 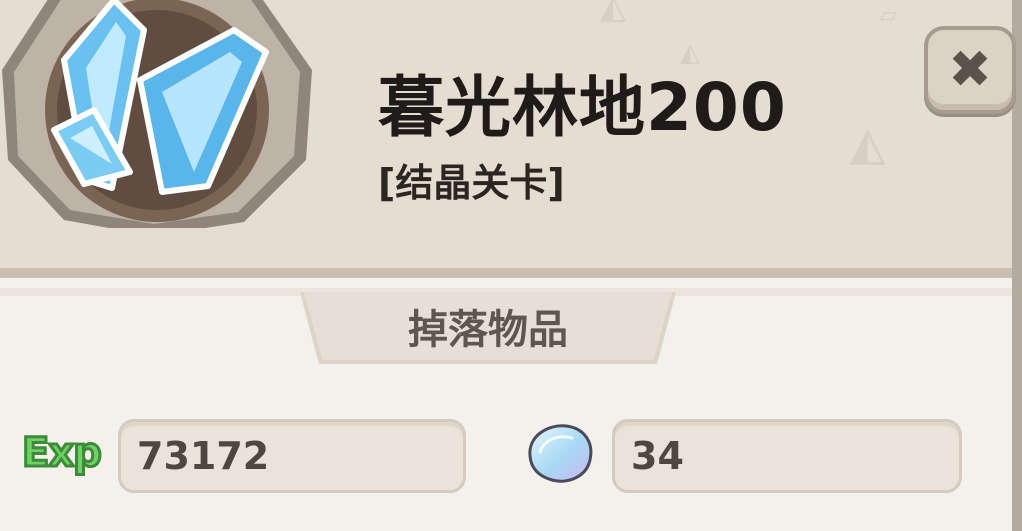 I want to click on drops-tab-label: 掉落物品, so click(x=488, y=330).